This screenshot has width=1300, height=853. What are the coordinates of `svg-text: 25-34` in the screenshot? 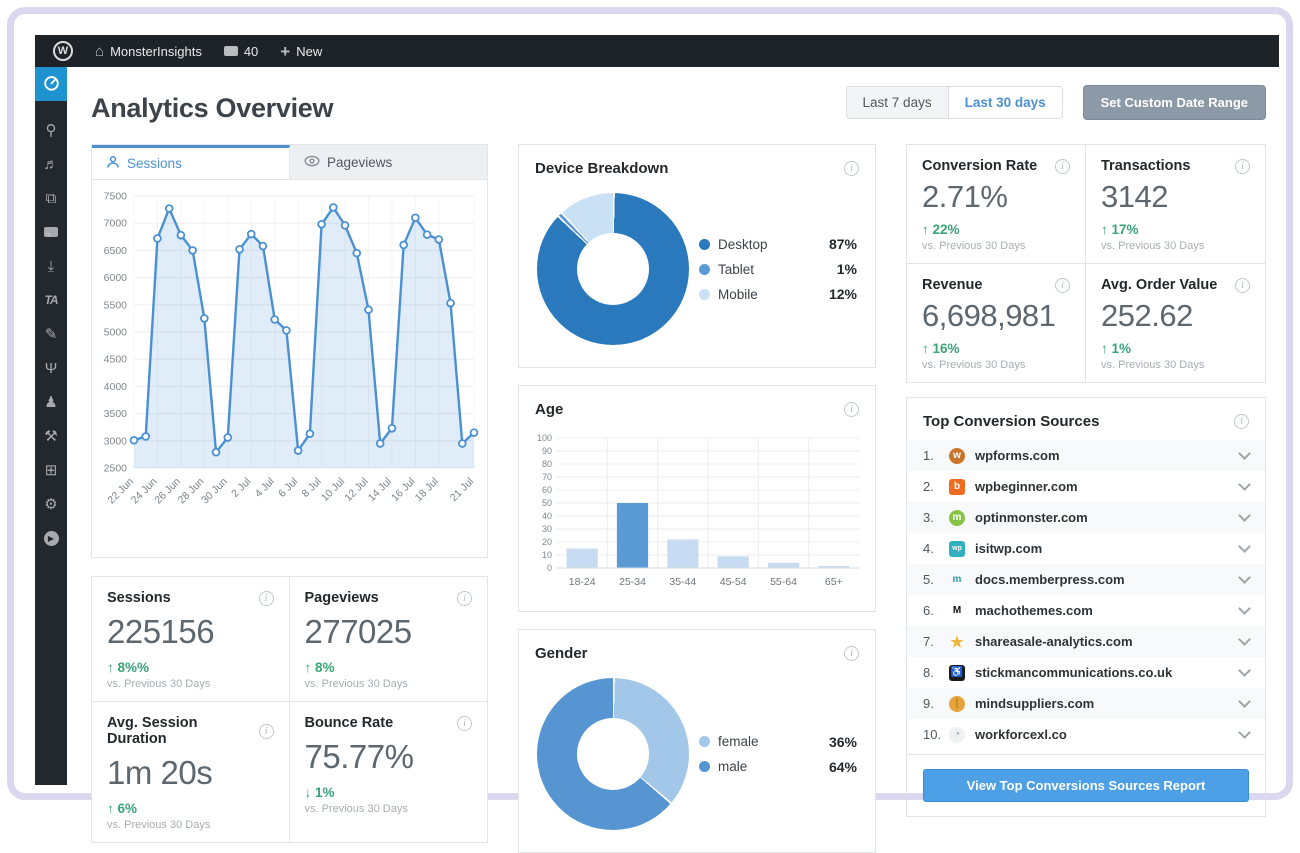 It's located at (632, 582).